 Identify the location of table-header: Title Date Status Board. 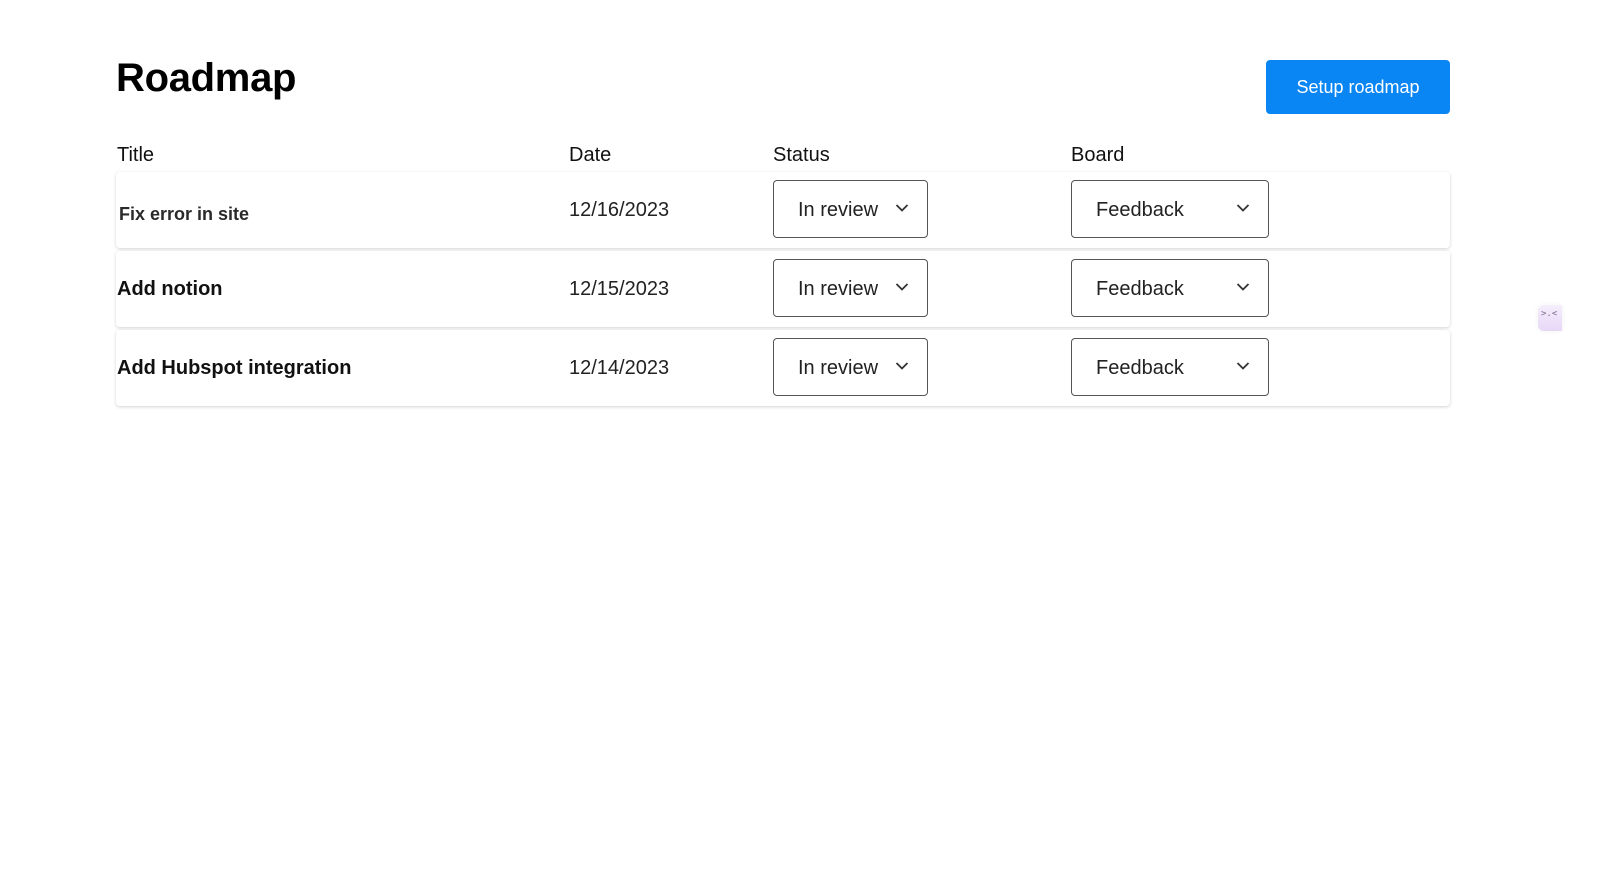
(798, 155).